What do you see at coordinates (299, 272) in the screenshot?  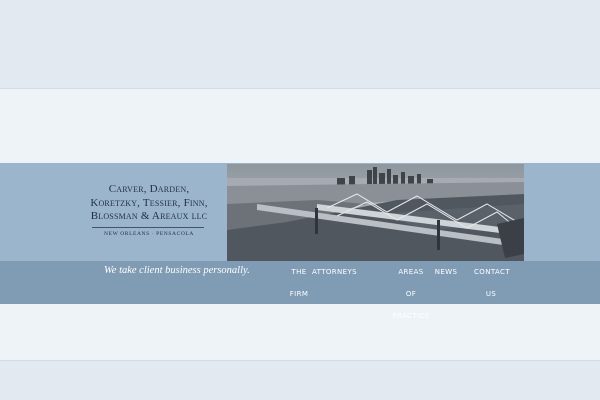 I see `nav-the-firm-label-1: THE` at bounding box center [299, 272].